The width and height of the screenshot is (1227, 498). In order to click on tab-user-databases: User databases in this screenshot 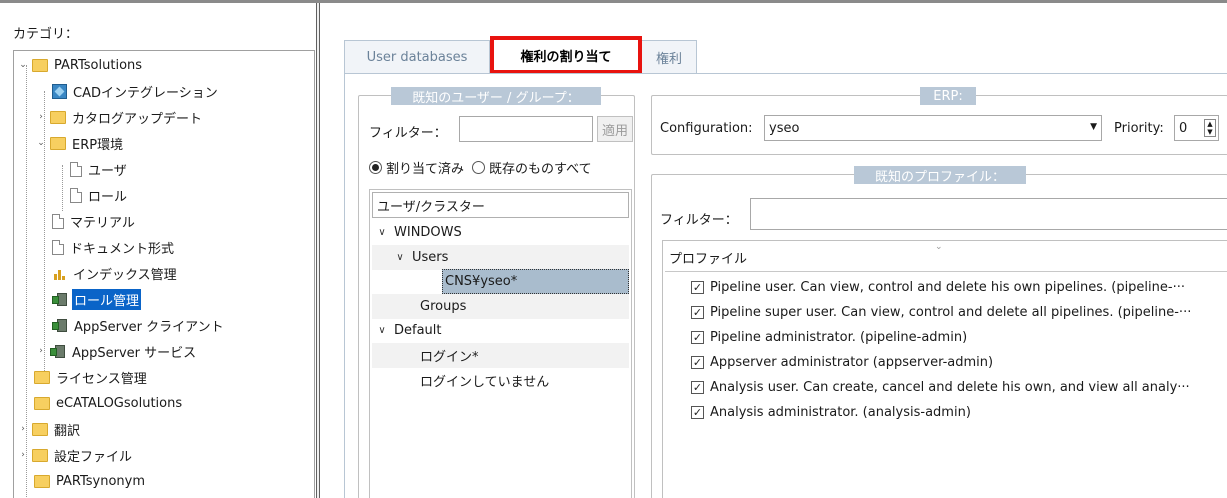, I will do `click(417, 56)`.